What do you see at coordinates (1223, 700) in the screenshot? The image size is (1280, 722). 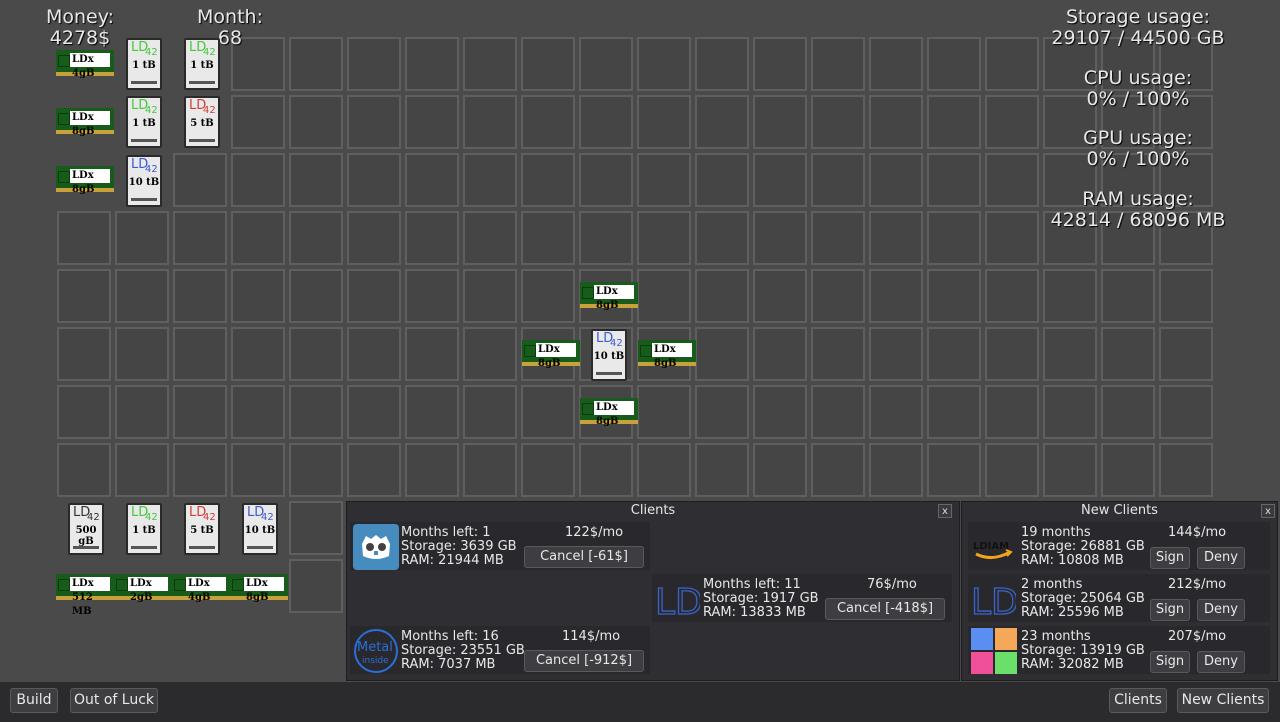 I see `new-clients-button: New Clients` at bounding box center [1223, 700].